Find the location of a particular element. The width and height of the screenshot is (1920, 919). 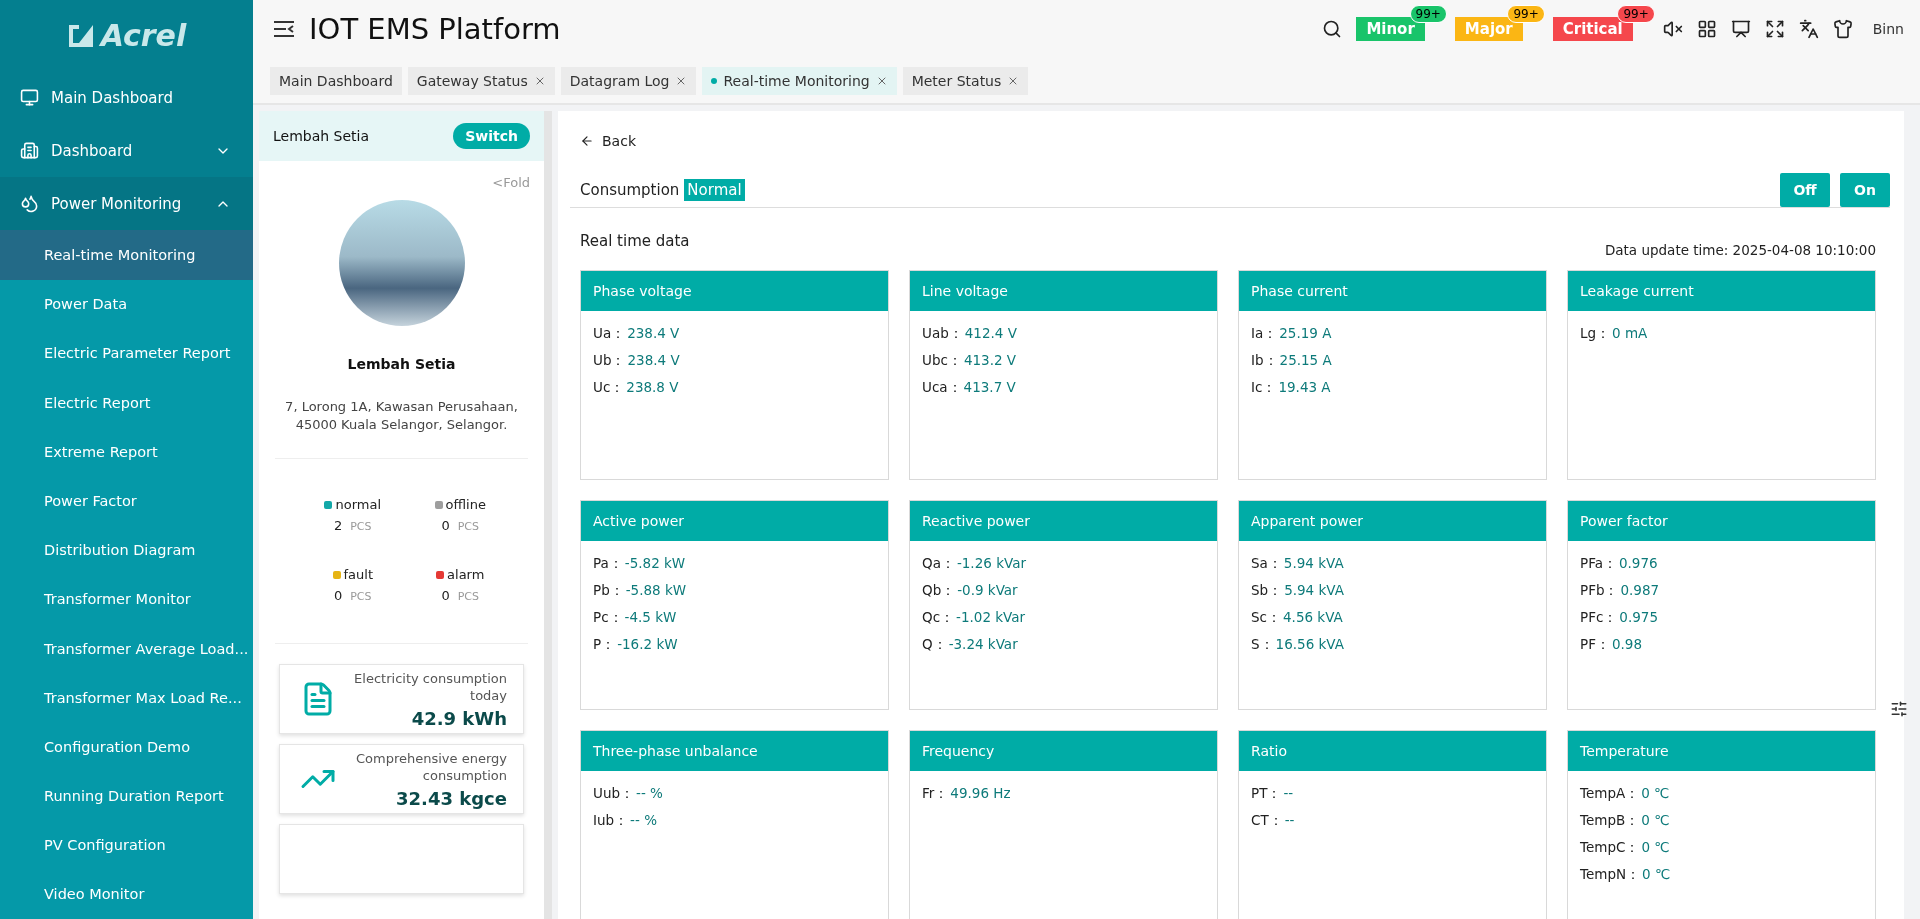

logo-text: Acrel is located at coordinates (143, 36).